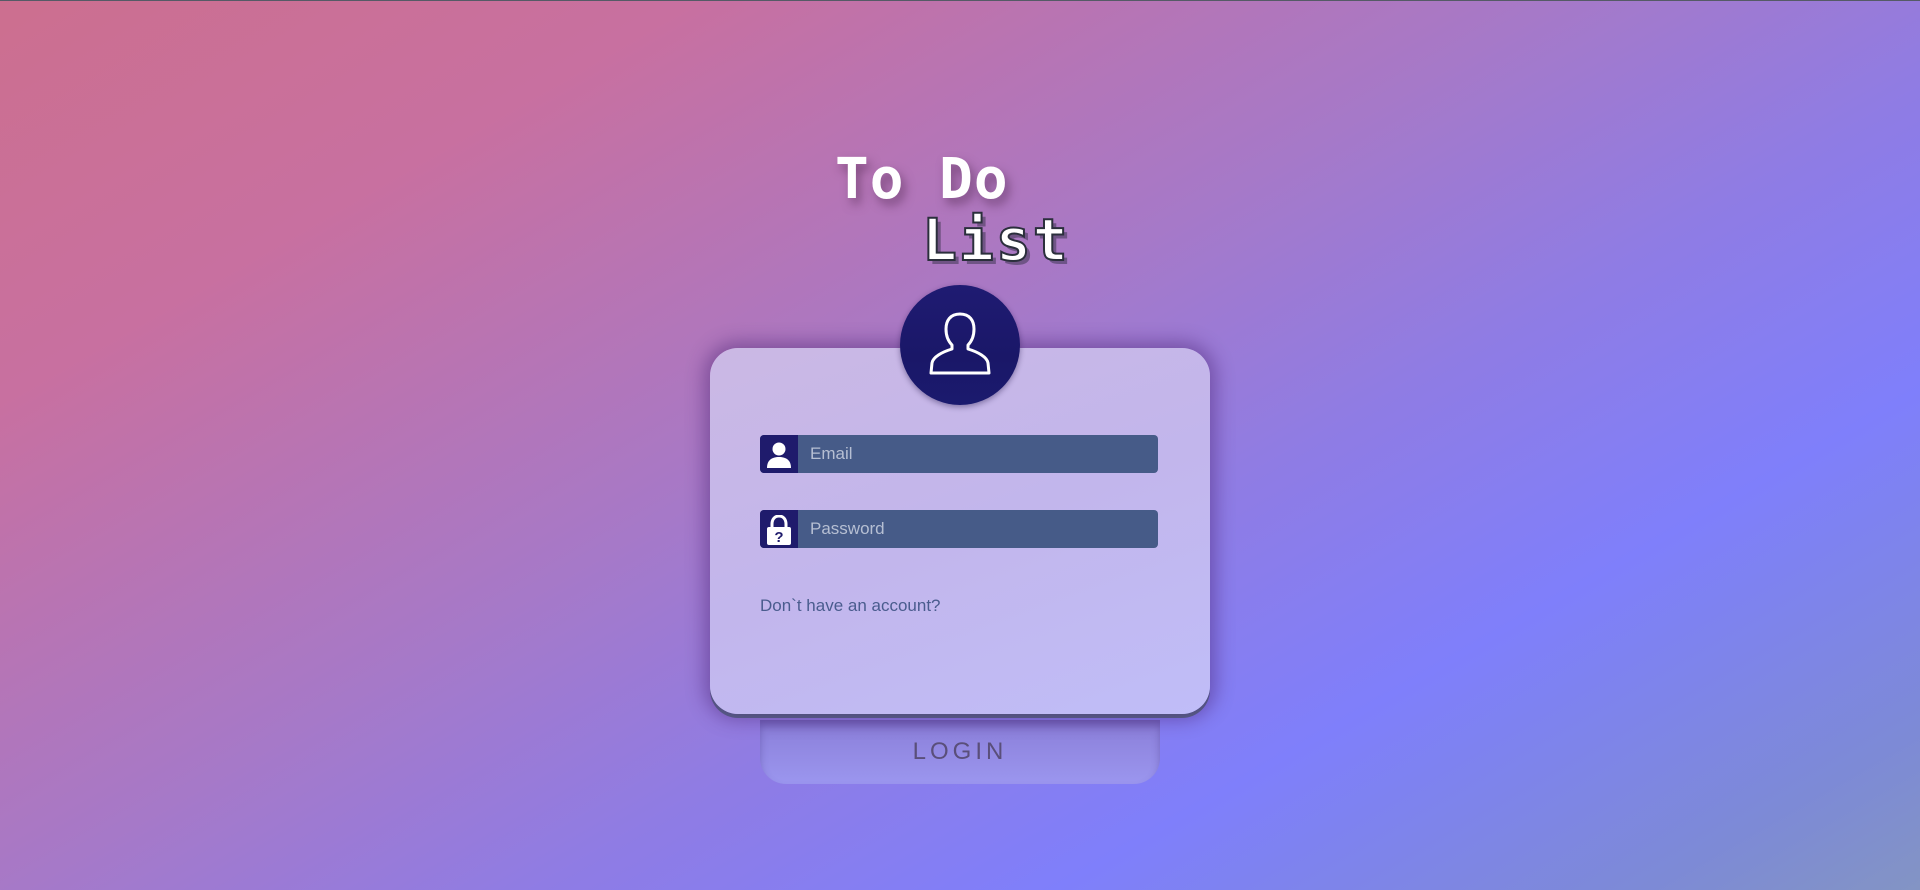  I want to click on avatar, so click(960, 345).